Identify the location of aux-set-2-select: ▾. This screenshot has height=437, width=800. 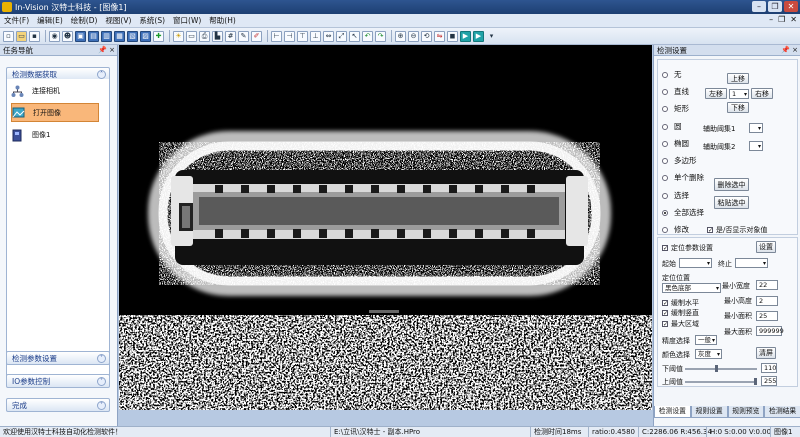
(756, 146).